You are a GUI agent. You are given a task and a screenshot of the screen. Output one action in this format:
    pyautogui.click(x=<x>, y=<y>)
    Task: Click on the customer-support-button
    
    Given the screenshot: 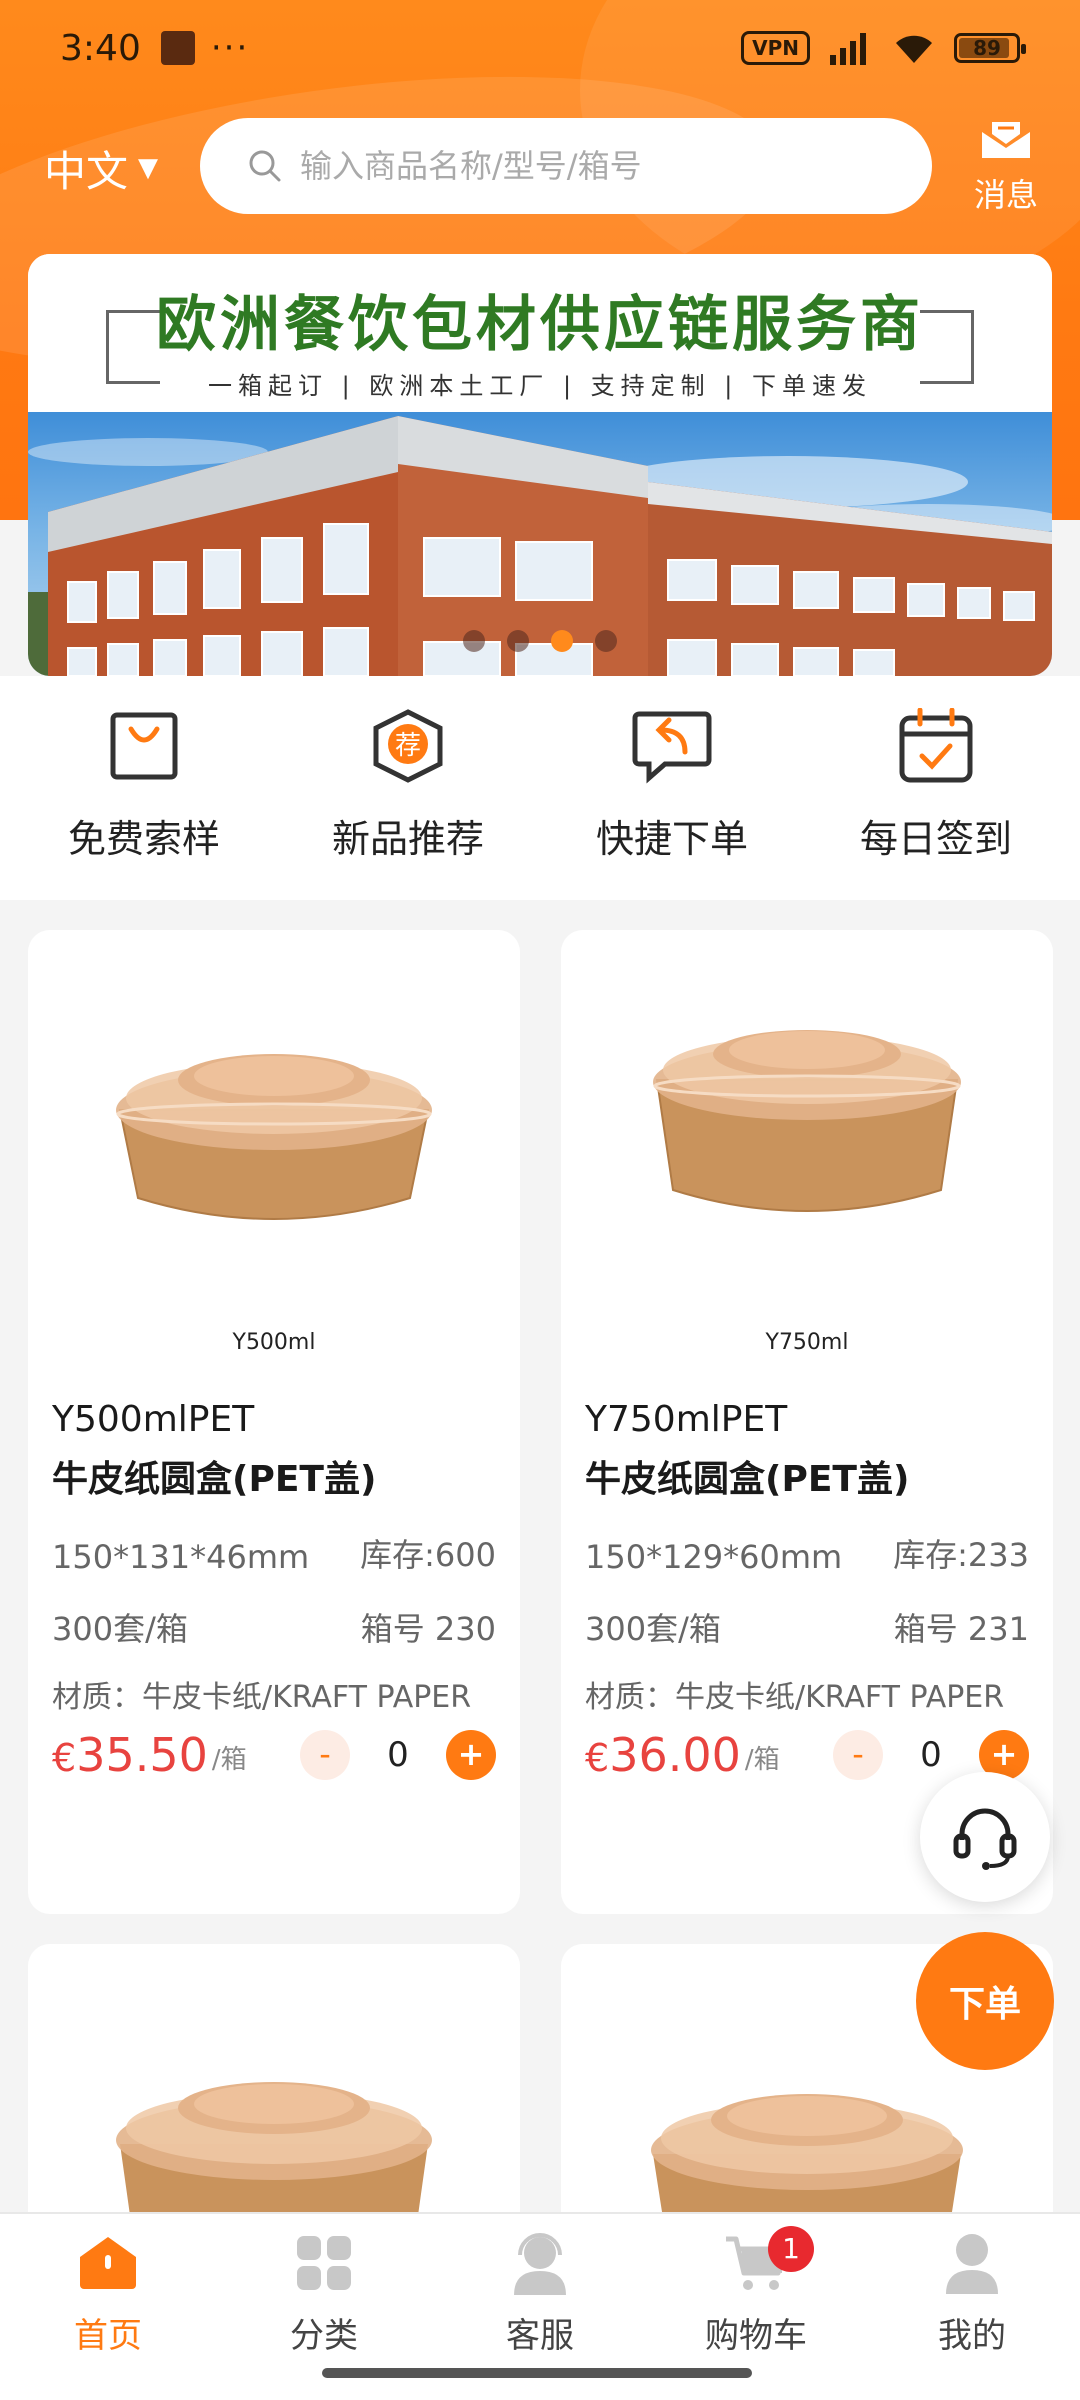 What is the action you would take?
    pyautogui.click(x=985, y=1837)
    